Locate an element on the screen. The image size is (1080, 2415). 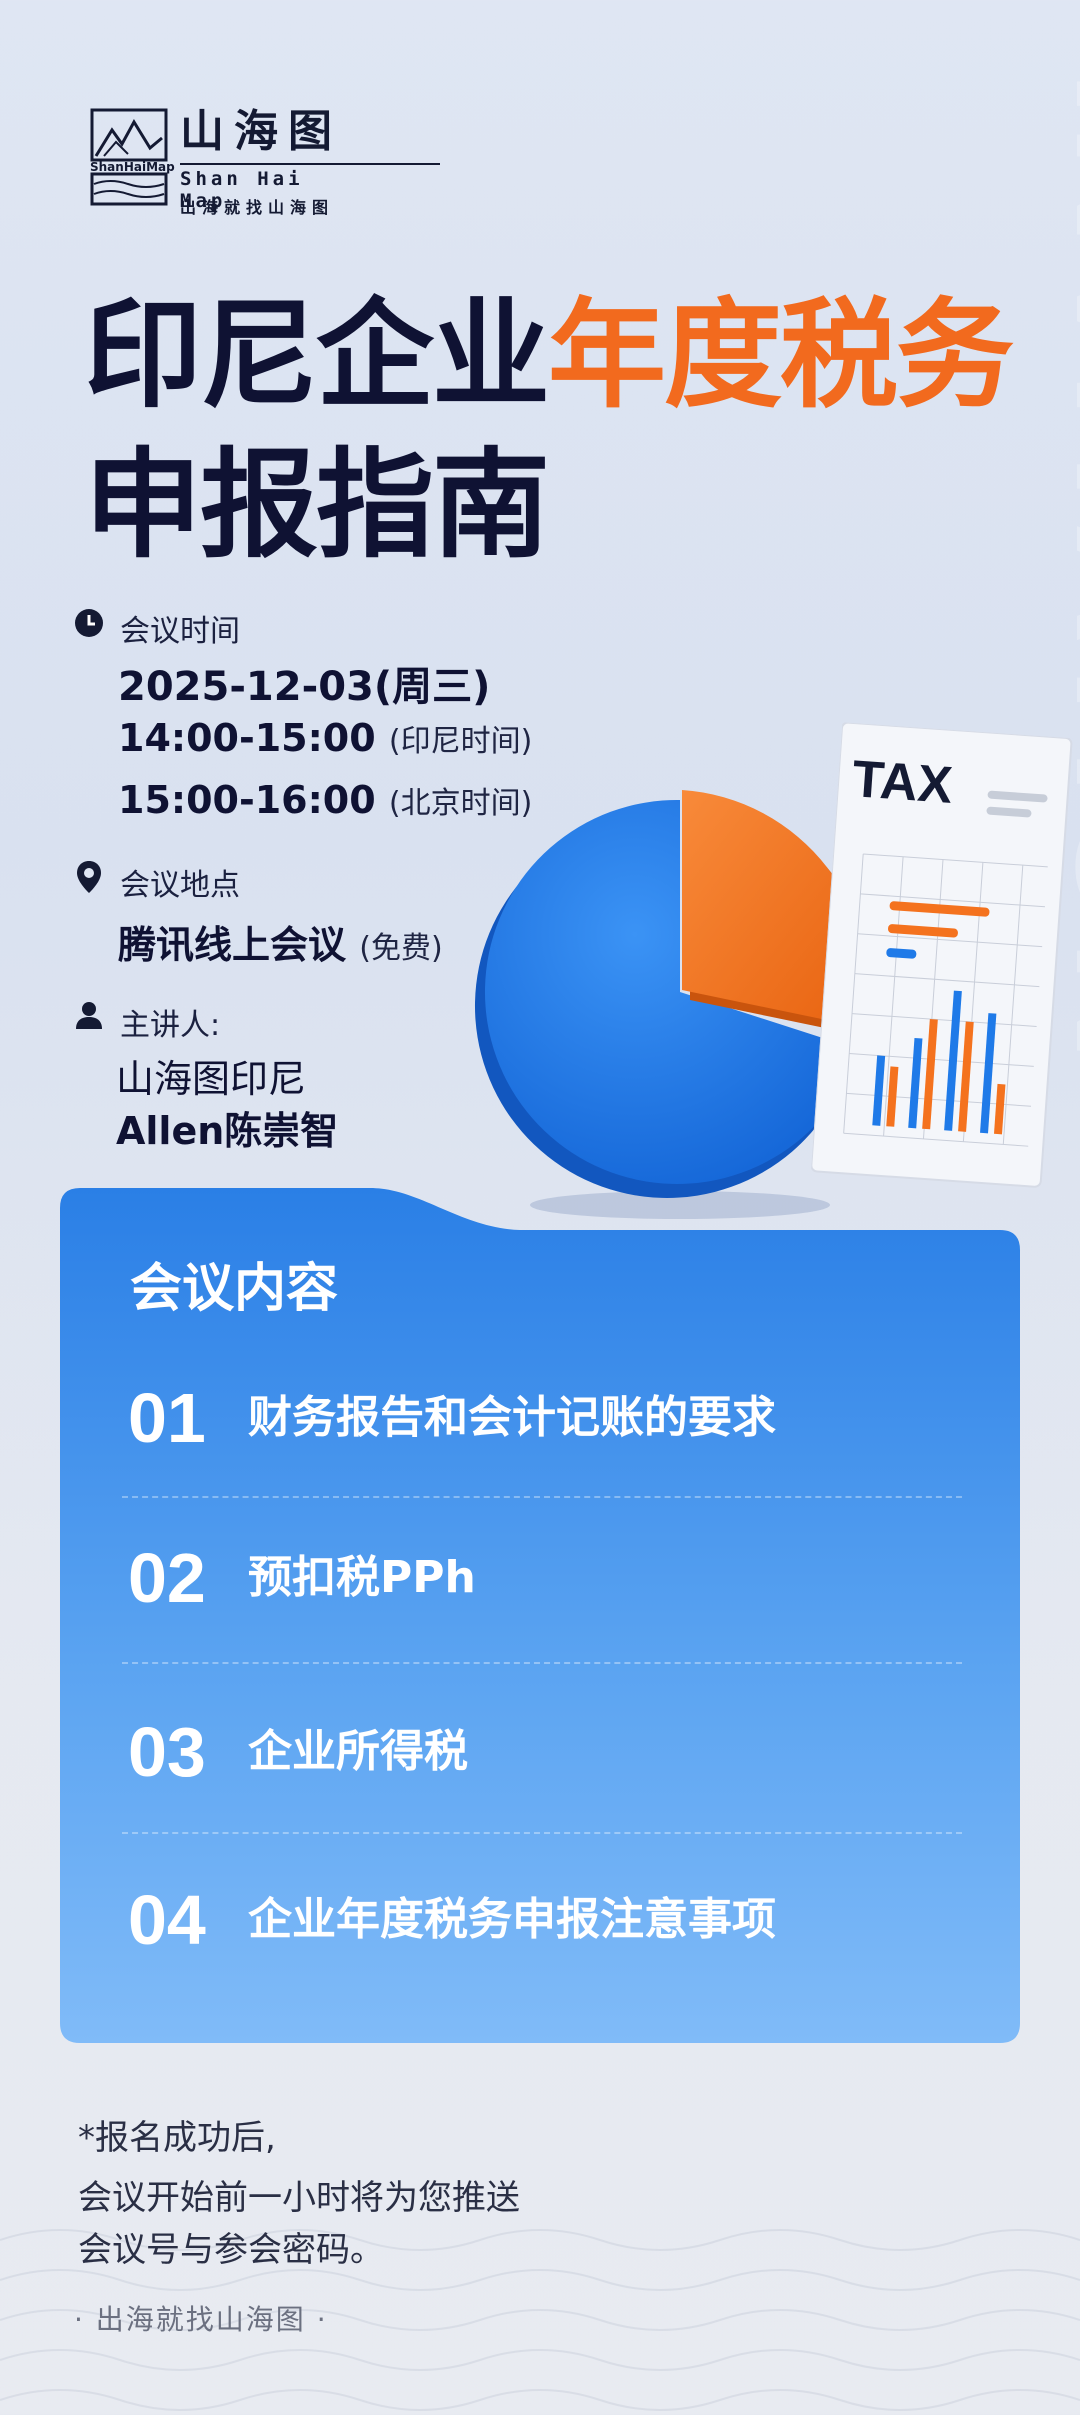
title-dark-part: 印尼企业 is located at coordinates (317, 355).